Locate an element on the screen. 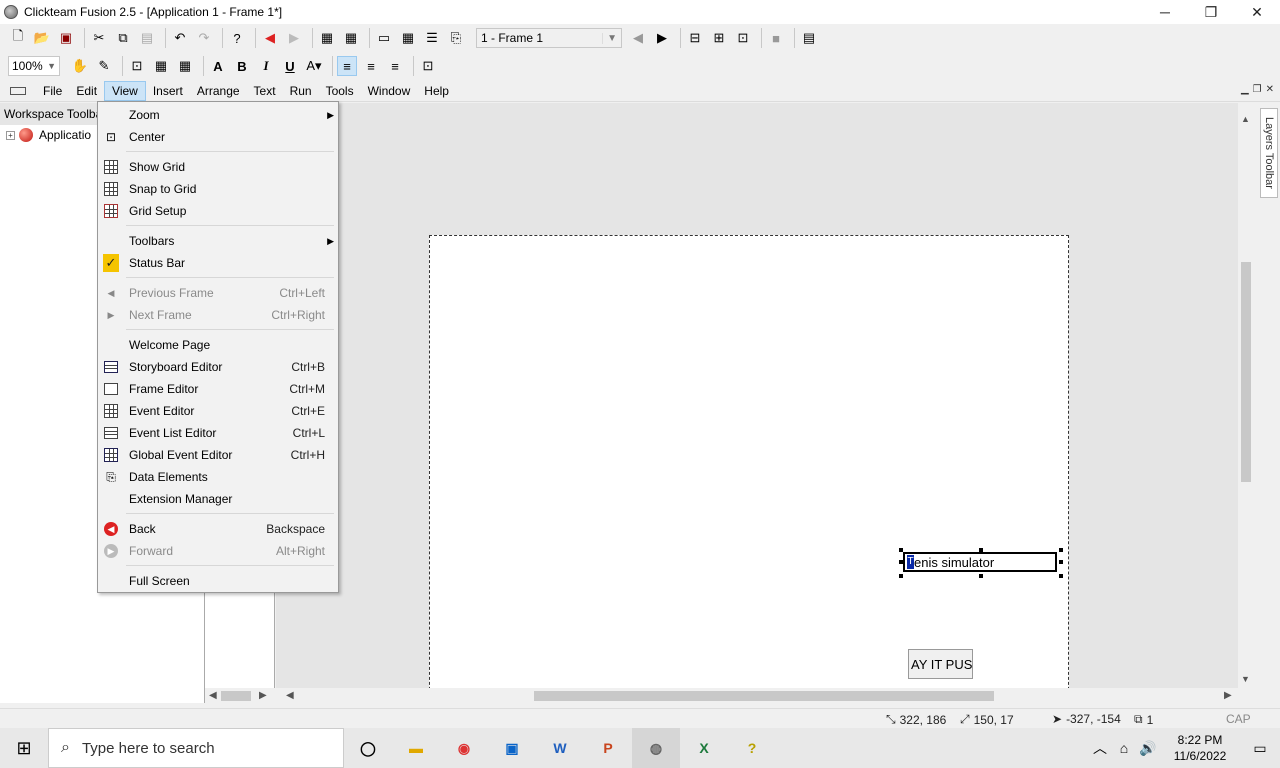 The width and height of the screenshot is (1280, 768). forward-nav-icon: ▶ is located at coordinates (294, 38).